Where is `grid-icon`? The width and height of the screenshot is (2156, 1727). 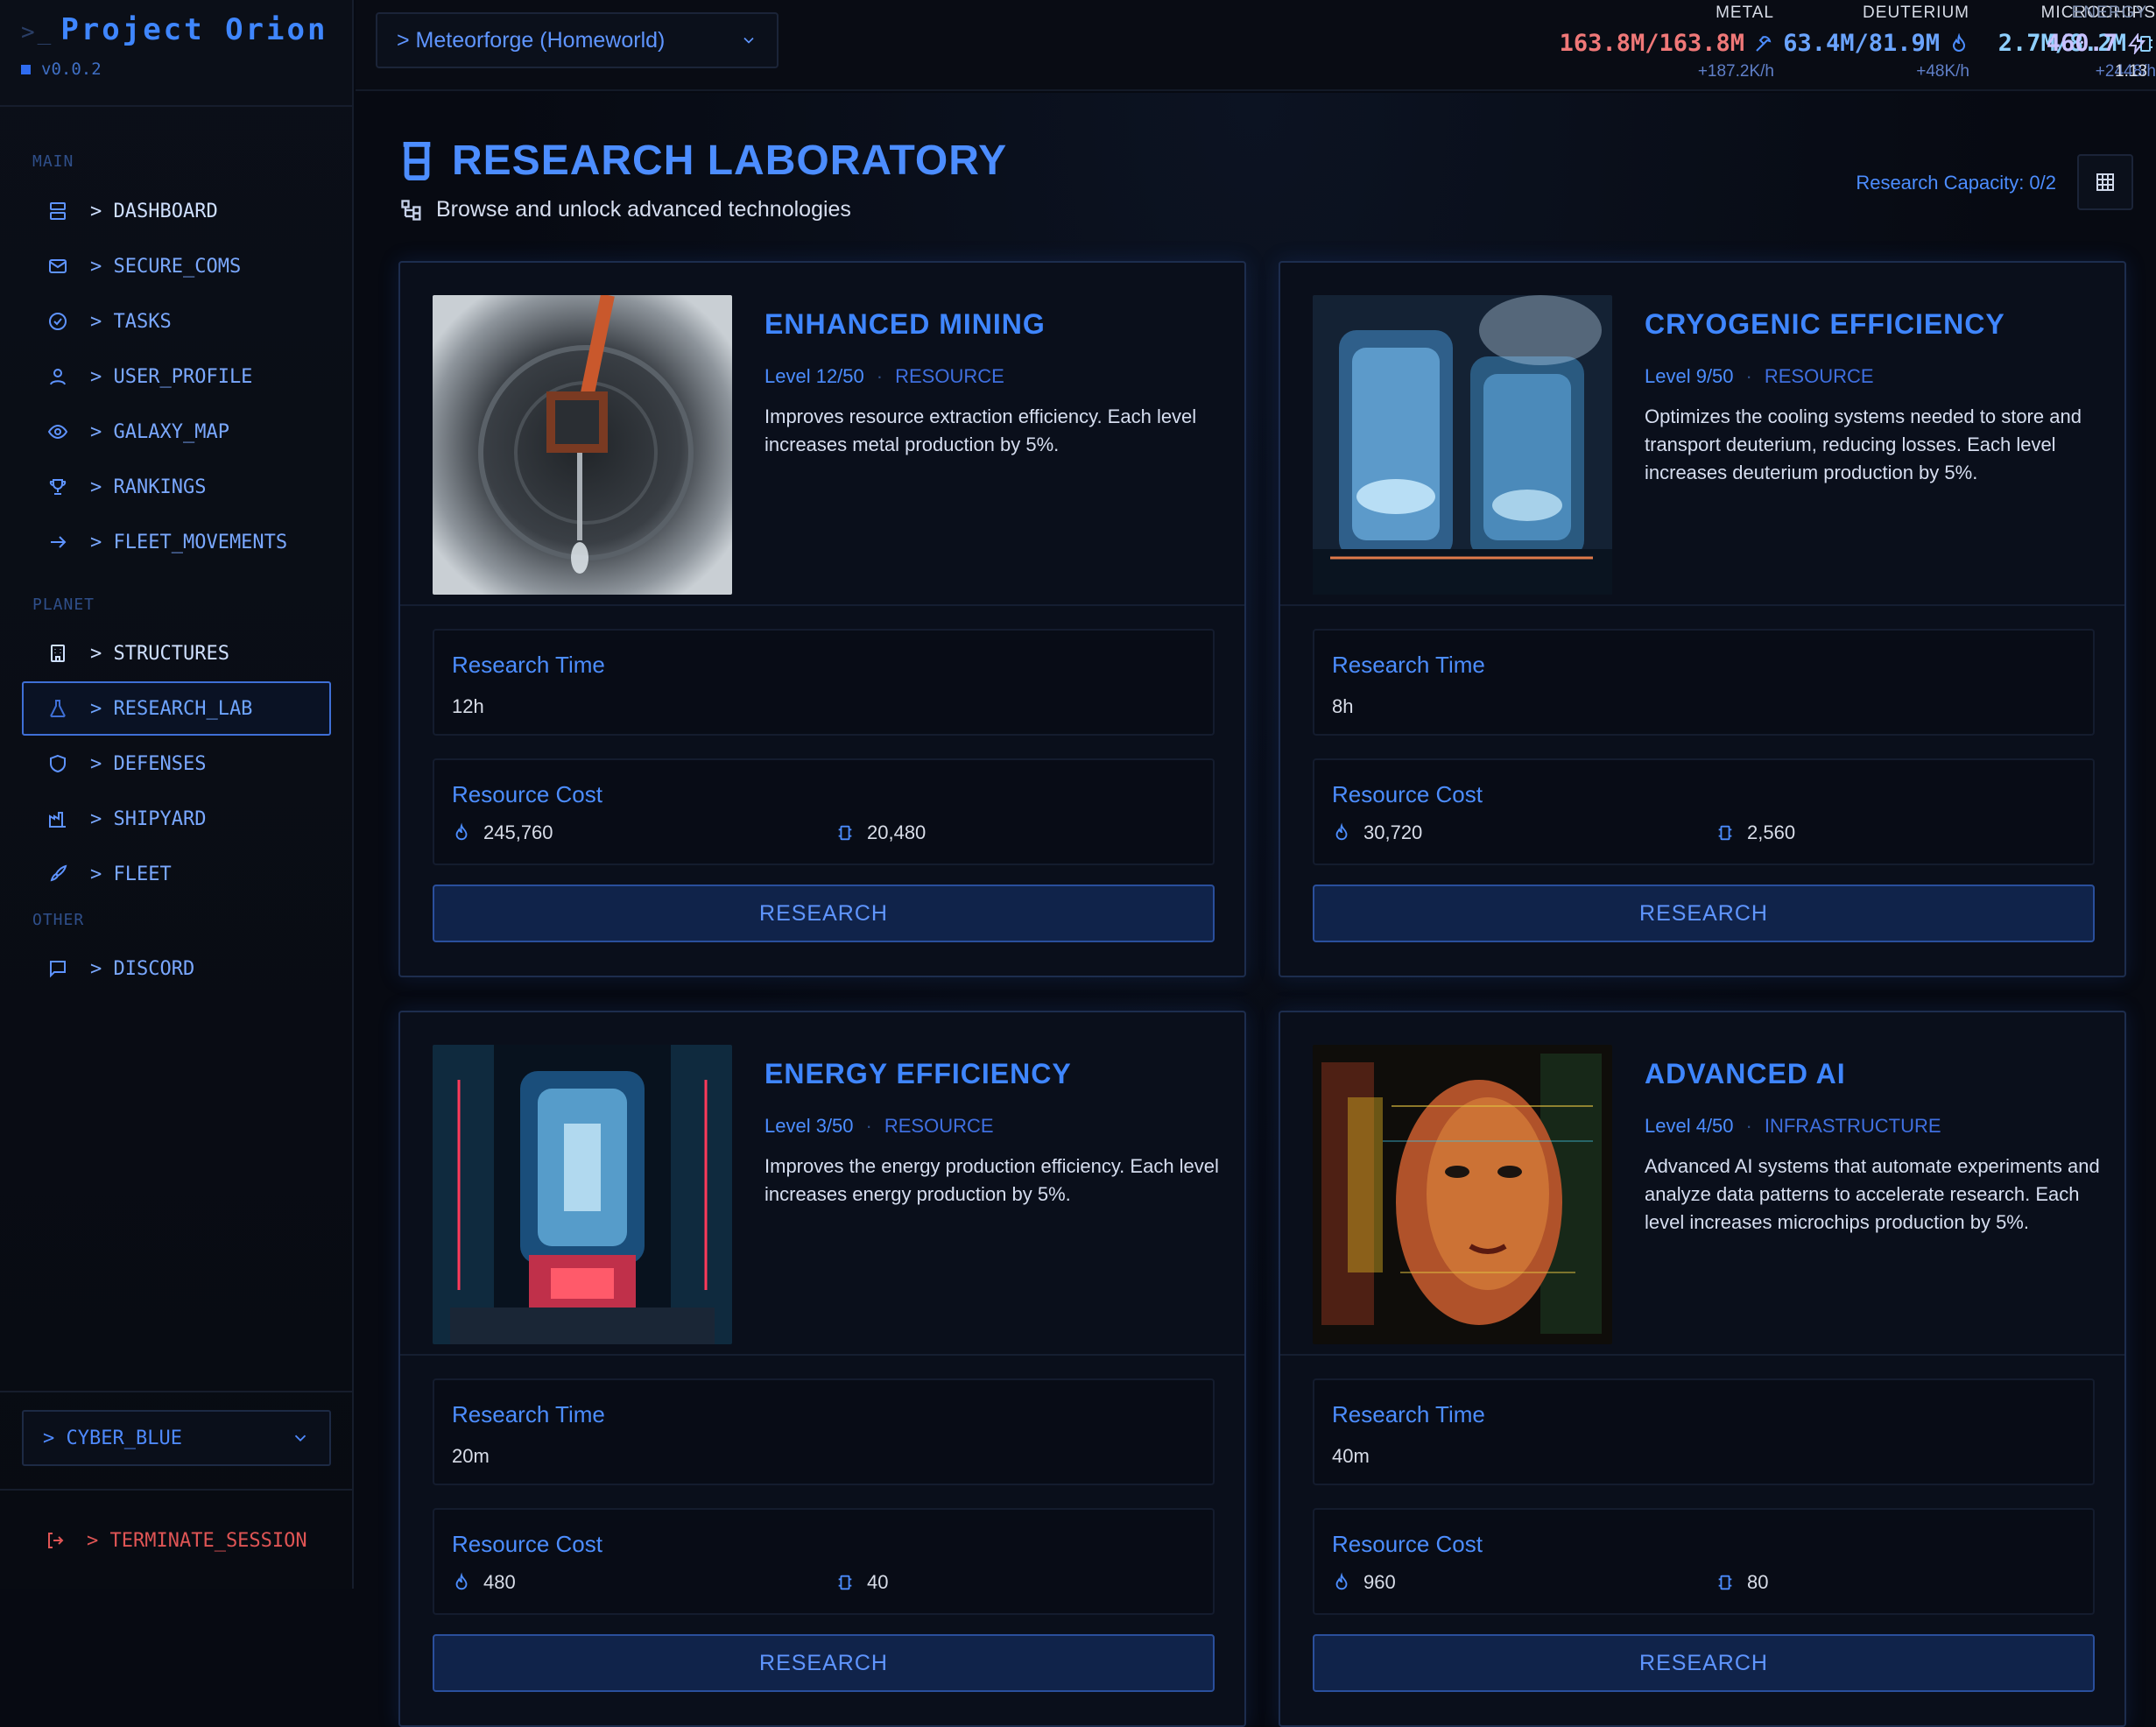 grid-icon is located at coordinates (2105, 182).